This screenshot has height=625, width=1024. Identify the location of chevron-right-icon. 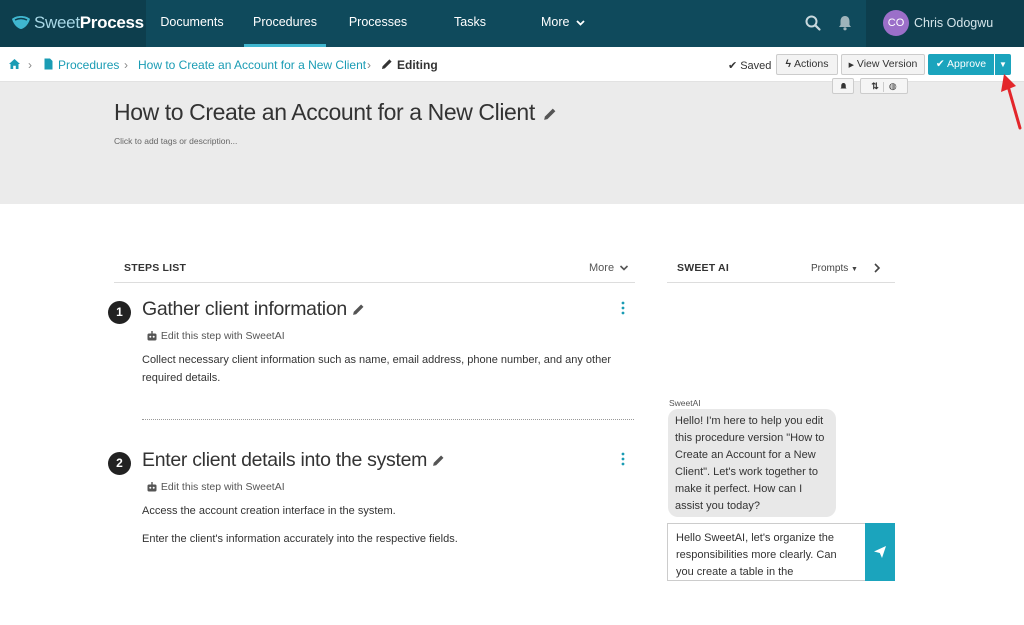
(877, 268).